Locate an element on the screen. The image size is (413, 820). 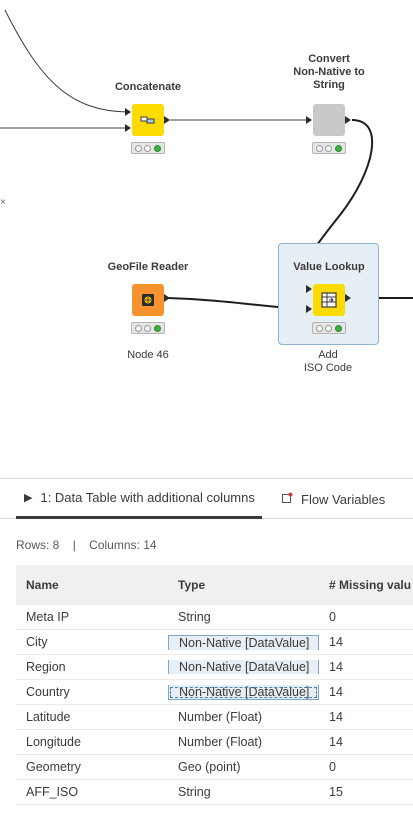
table-stats: Rows: 8 | Columns: 14 is located at coordinates (86, 545).